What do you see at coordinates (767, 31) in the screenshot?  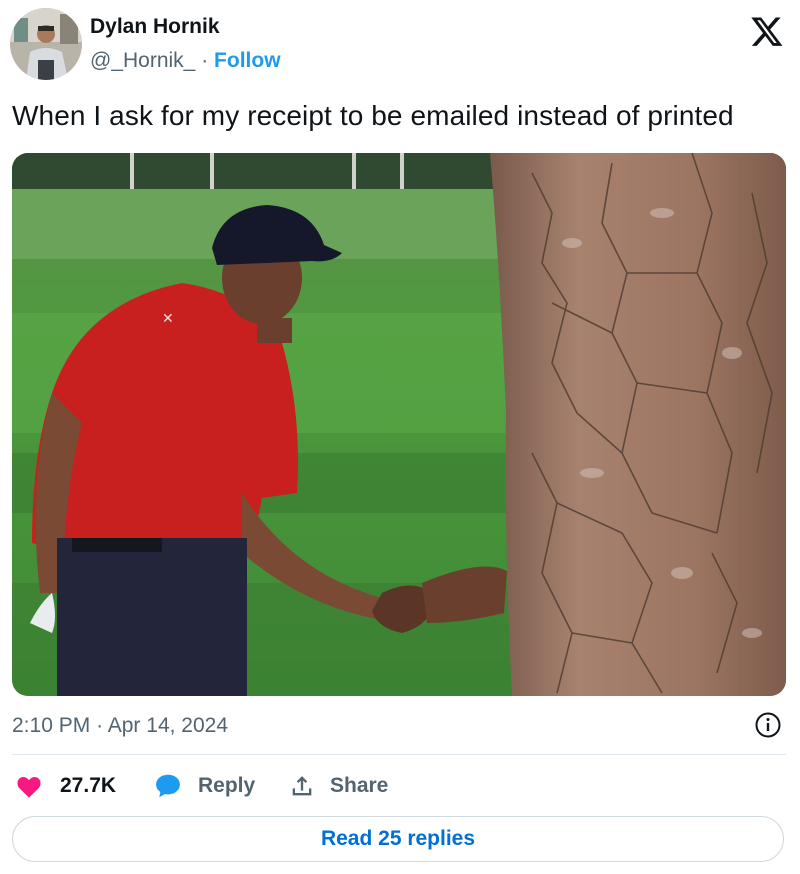 I see `x-logo-icon` at bounding box center [767, 31].